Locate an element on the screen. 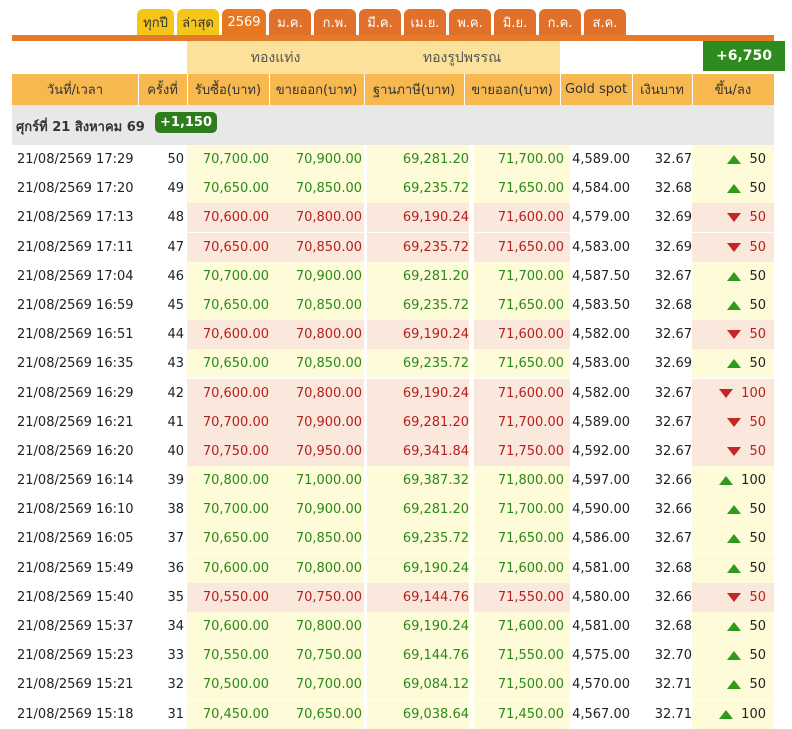  round-cell: 36 is located at coordinates (175, 568).